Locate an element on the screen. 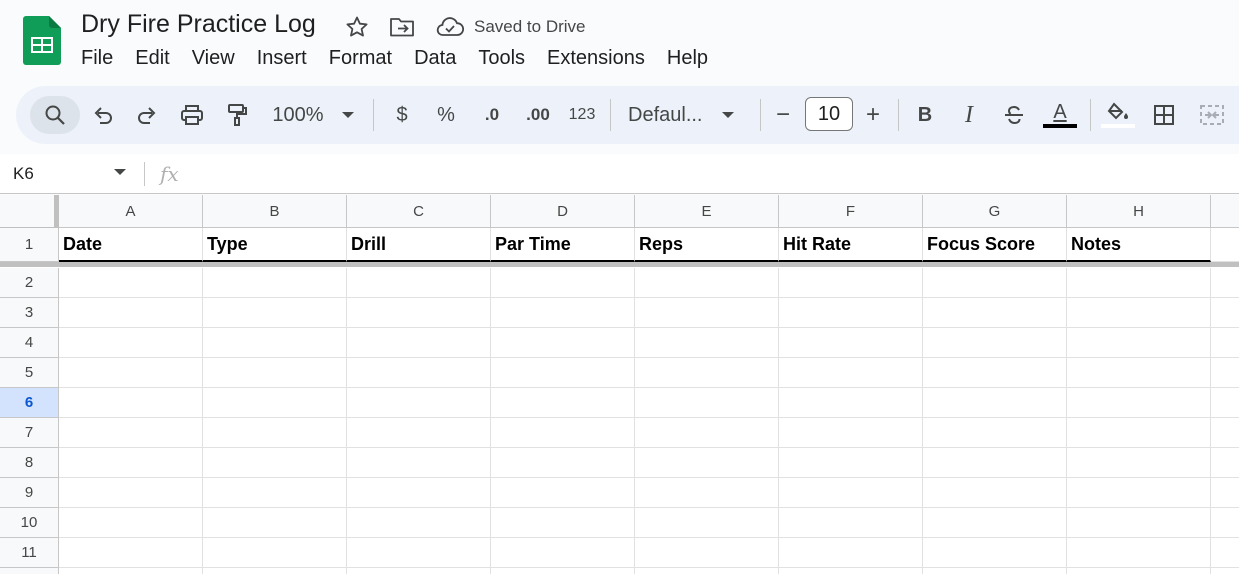  column-header-d: D is located at coordinates (563, 211).